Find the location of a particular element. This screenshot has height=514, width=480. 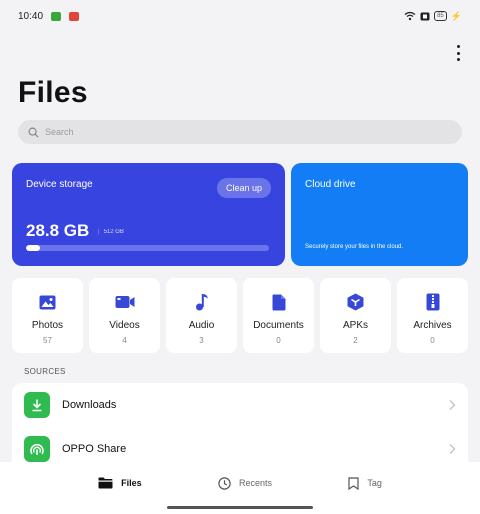

archive-icon is located at coordinates (433, 302).